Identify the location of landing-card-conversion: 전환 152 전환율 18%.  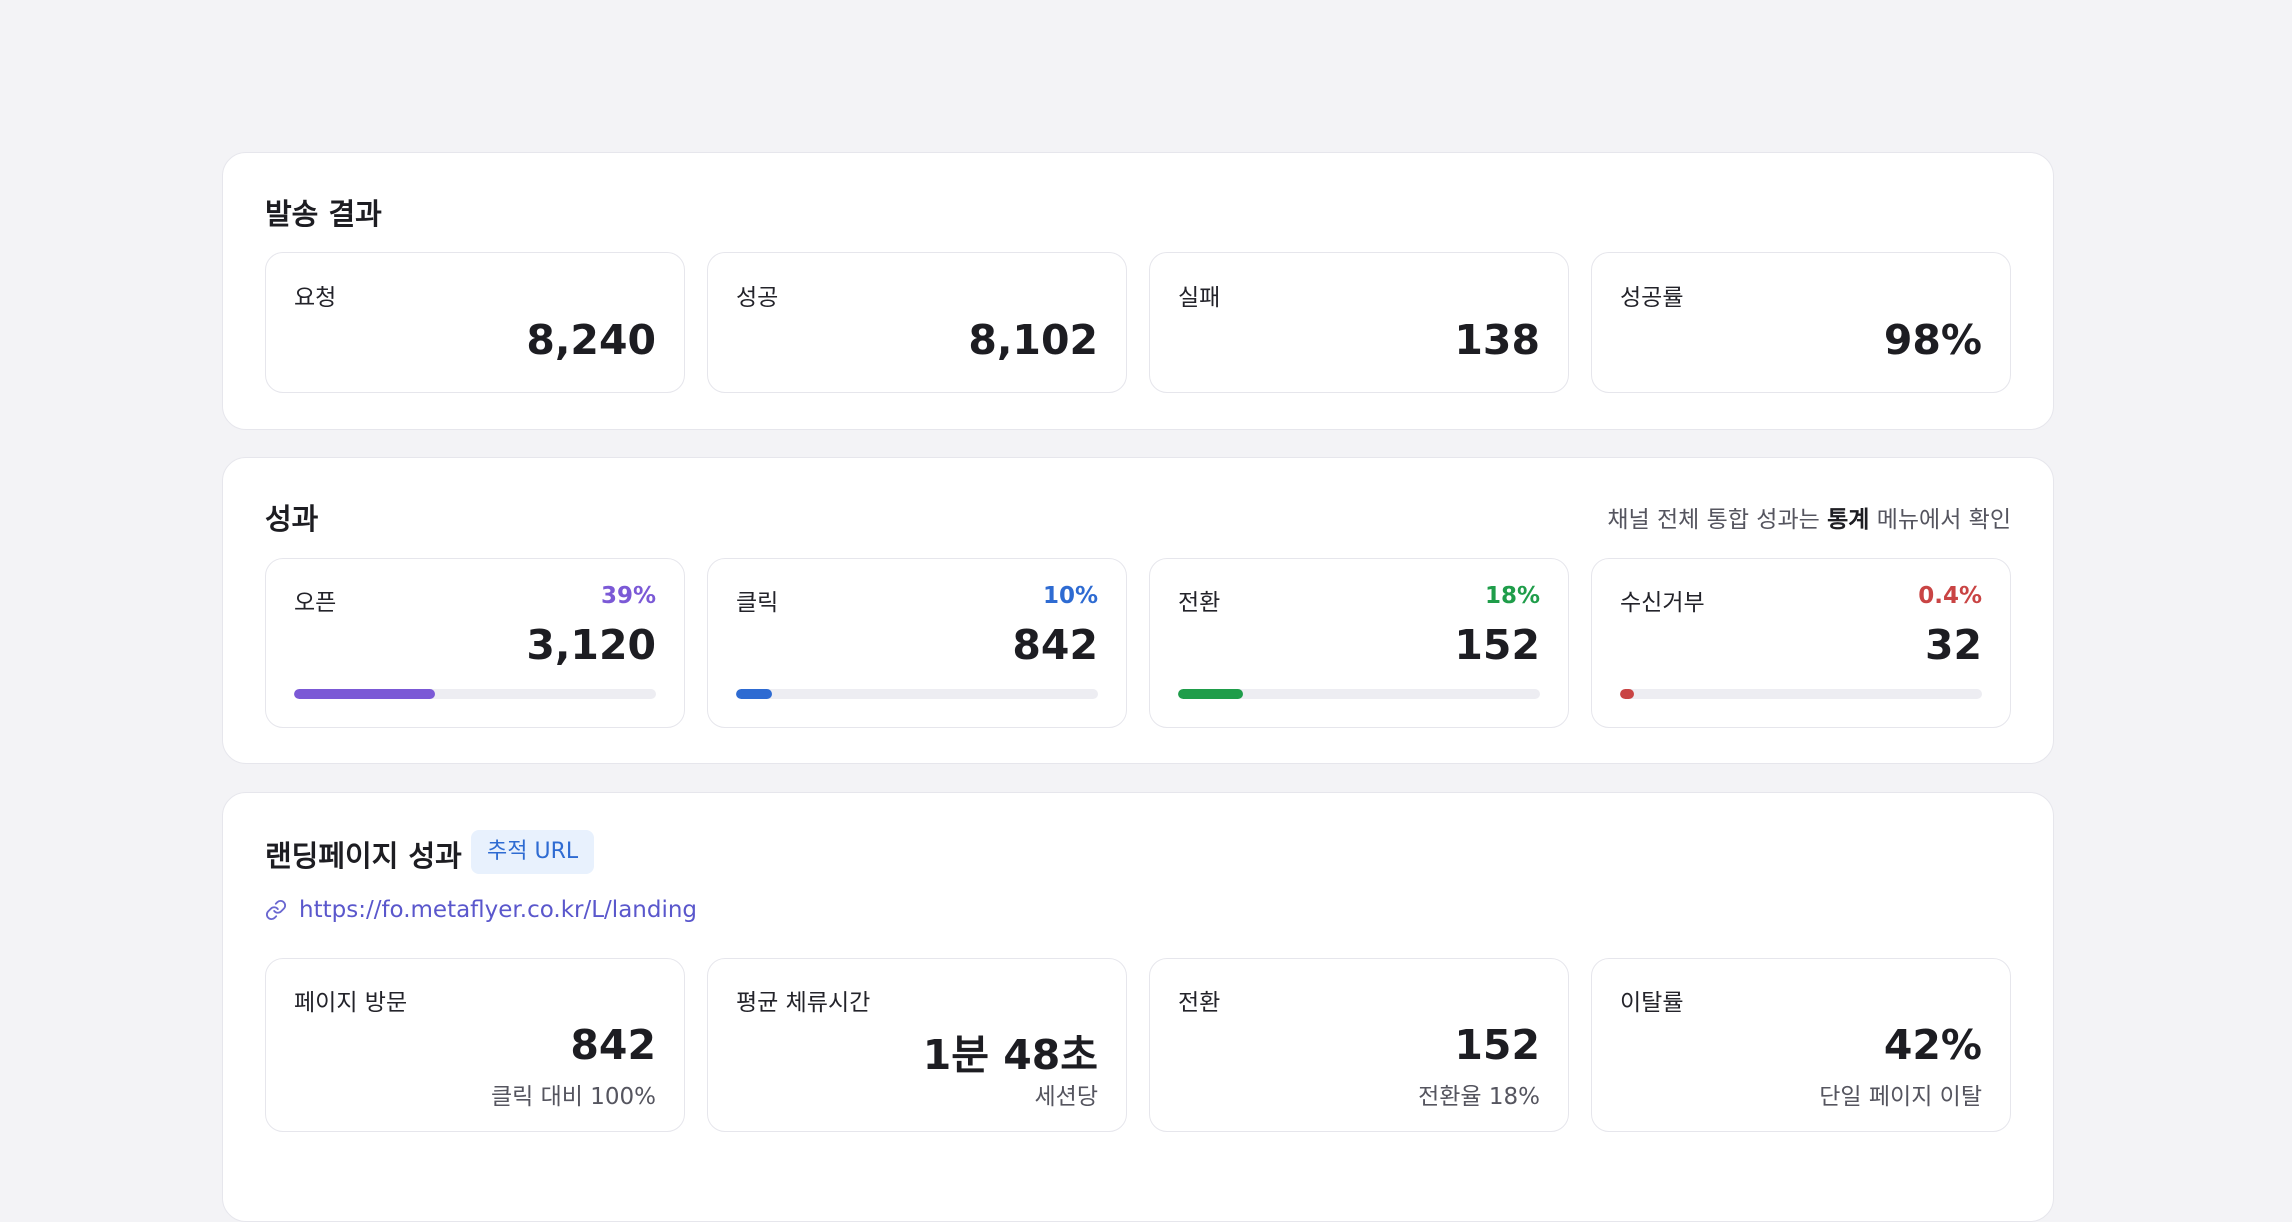
(1359, 1045).